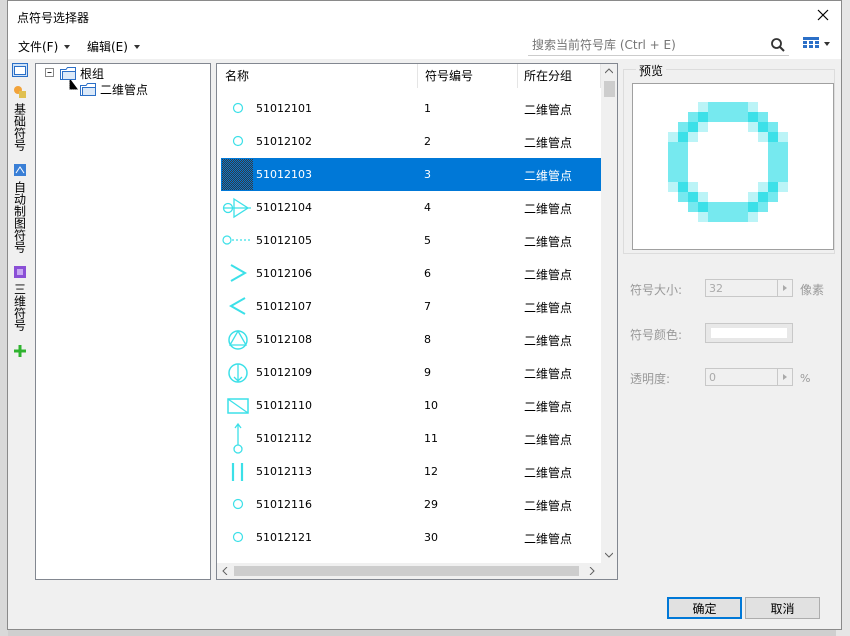 This screenshot has width=850, height=636. I want to click on window-title: 点符号选择器, so click(53, 18).